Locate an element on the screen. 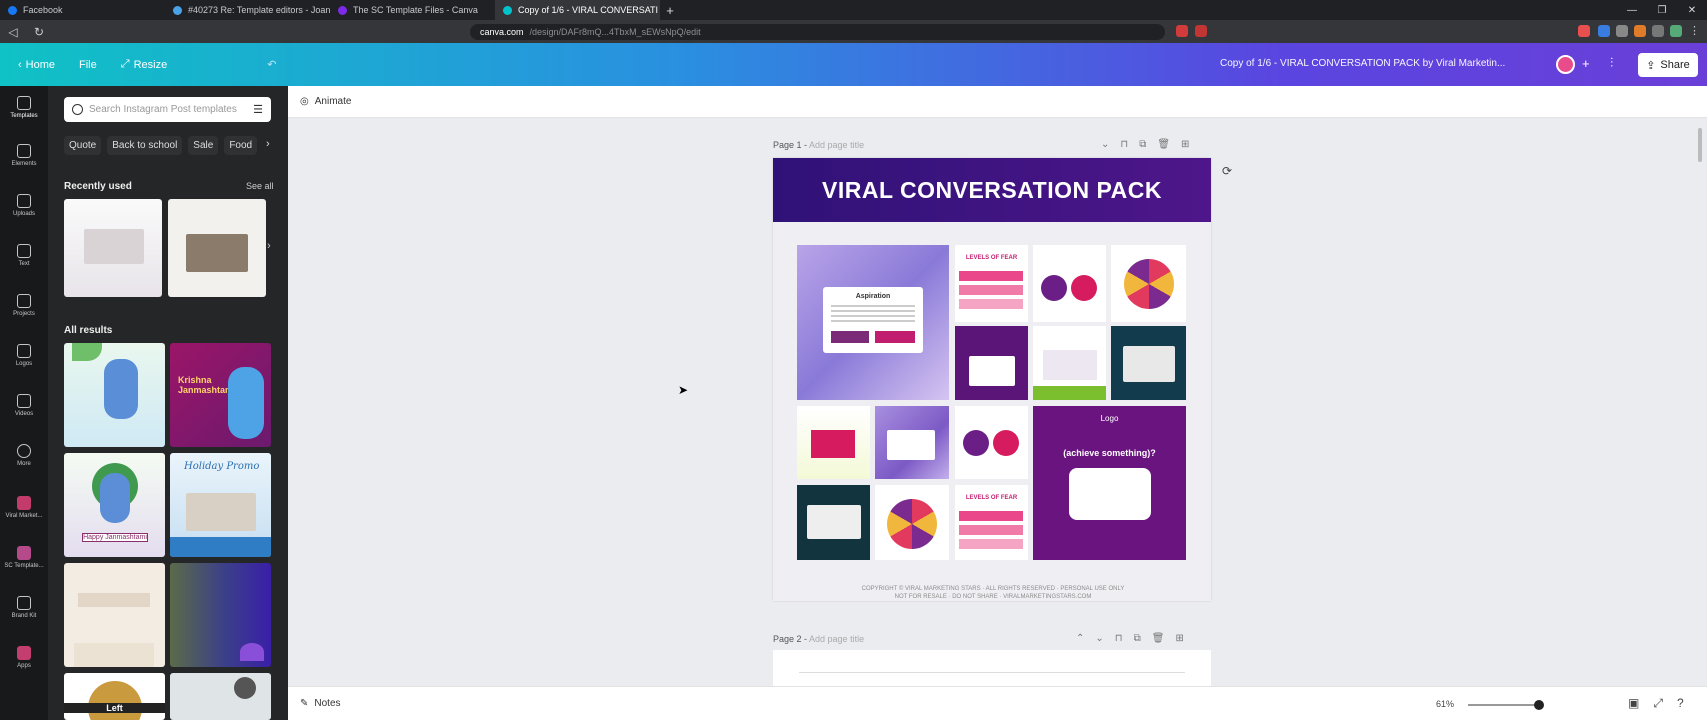  rail-templates: Templates is located at coordinates (24, 107).